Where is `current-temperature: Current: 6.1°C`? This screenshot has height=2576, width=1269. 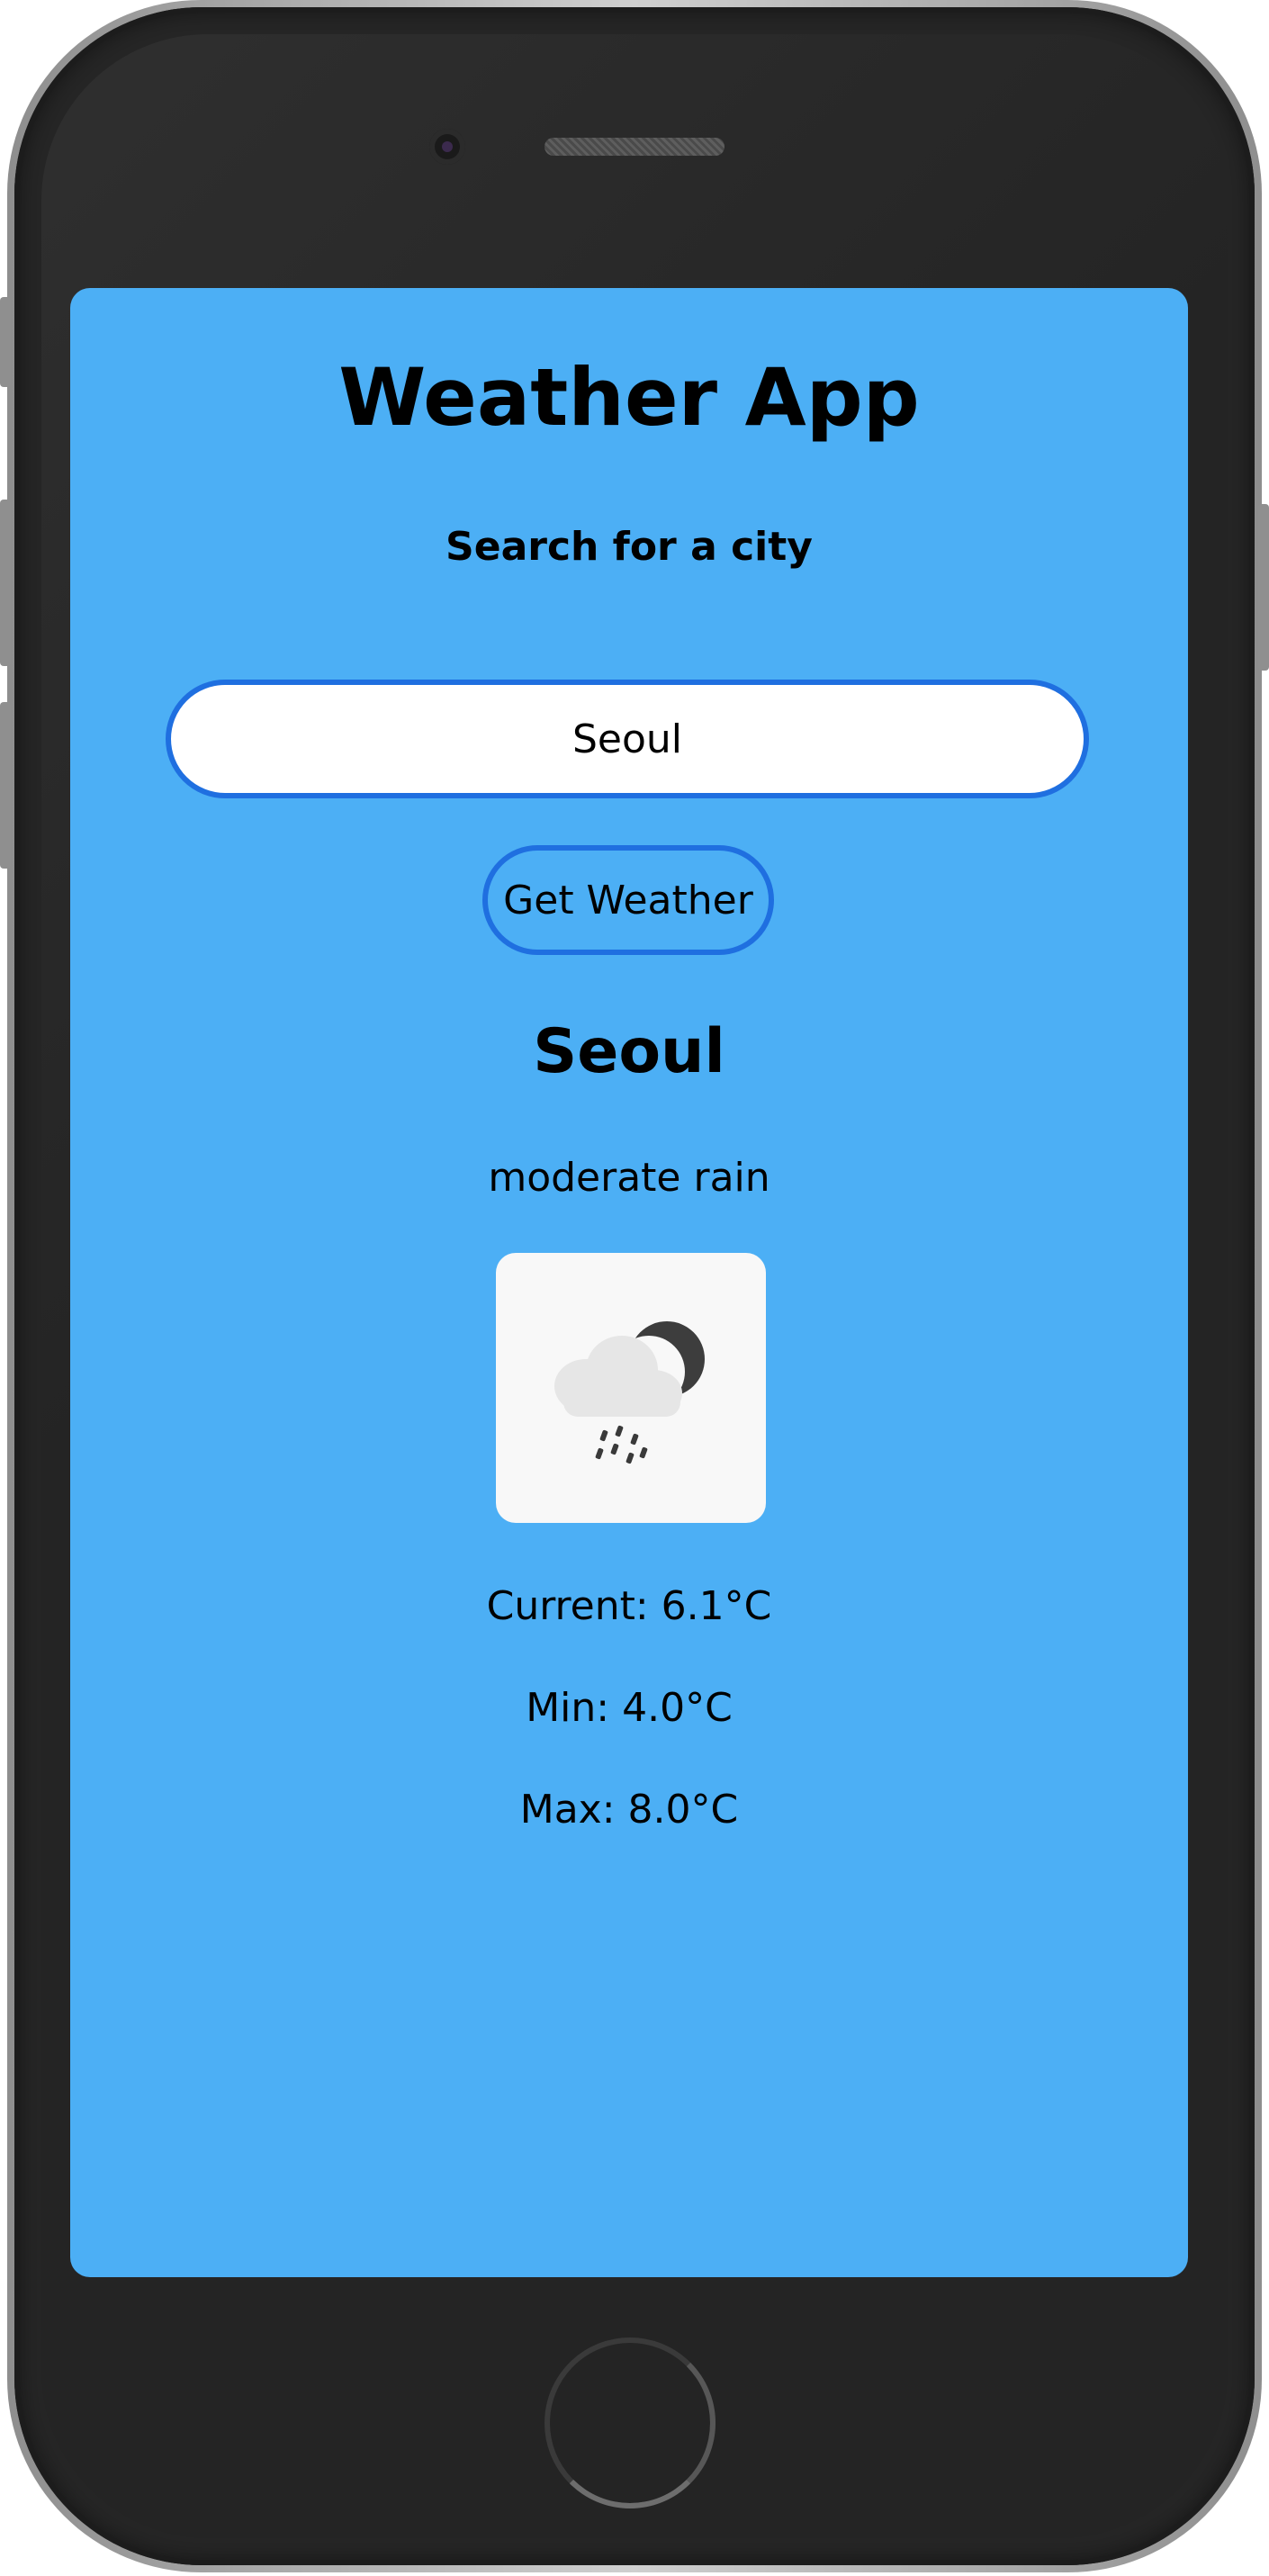 current-temperature: Current: 6.1°C is located at coordinates (629, 1606).